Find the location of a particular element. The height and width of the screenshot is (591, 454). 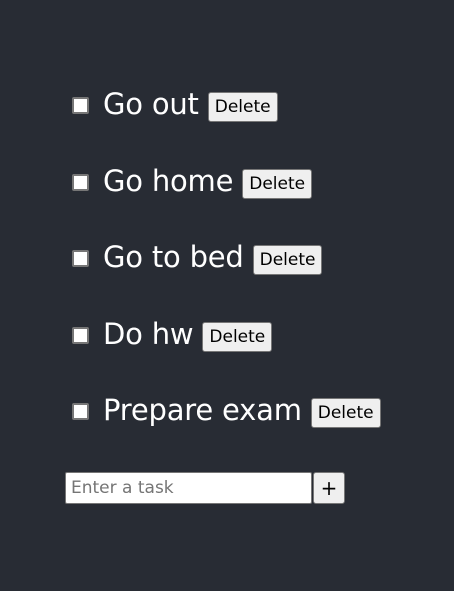

todo-item: Go to bed Delete is located at coordinates (225, 257).